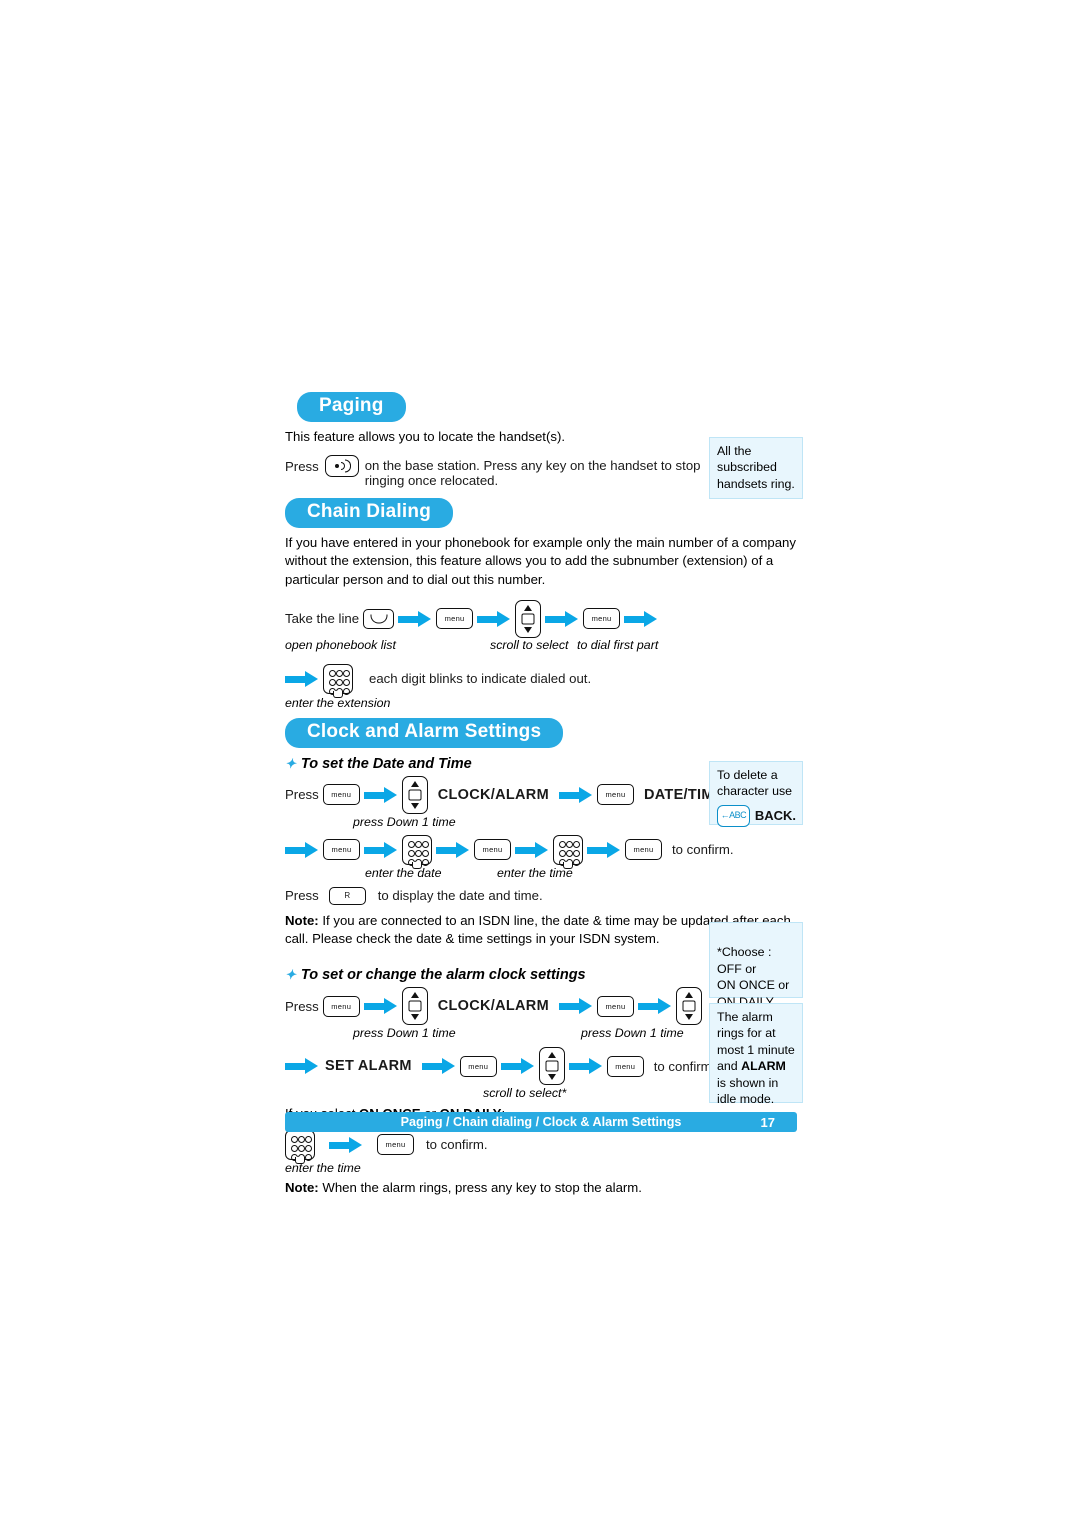  What do you see at coordinates (341, 465) in the screenshot?
I see `paging-key-icon` at bounding box center [341, 465].